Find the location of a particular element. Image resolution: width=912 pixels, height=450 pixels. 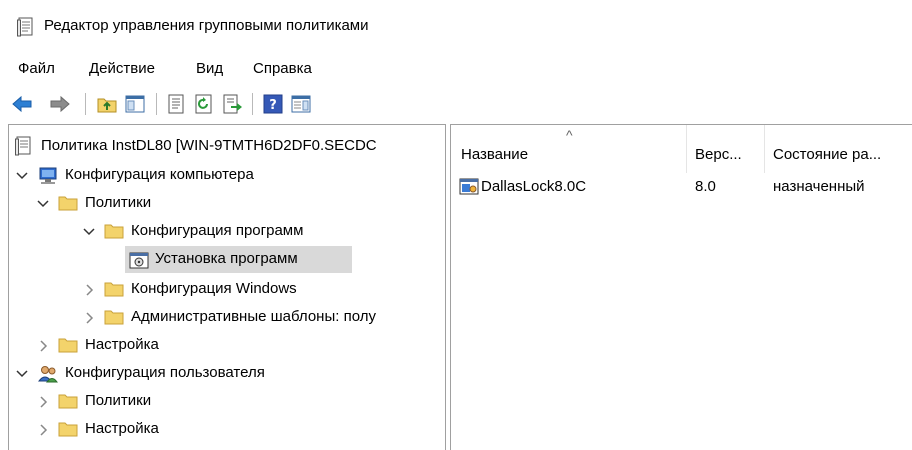

package-name: DallasLock8.0C is located at coordinates (534, 186).